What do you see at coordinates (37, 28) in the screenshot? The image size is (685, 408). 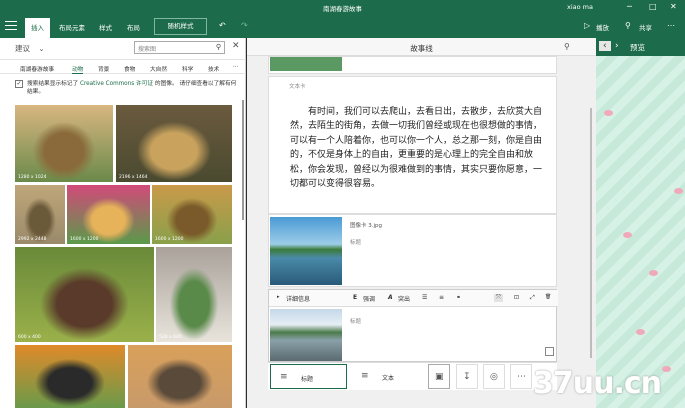 I see `tab-insert: 插入` at bounding box center [37, 28].